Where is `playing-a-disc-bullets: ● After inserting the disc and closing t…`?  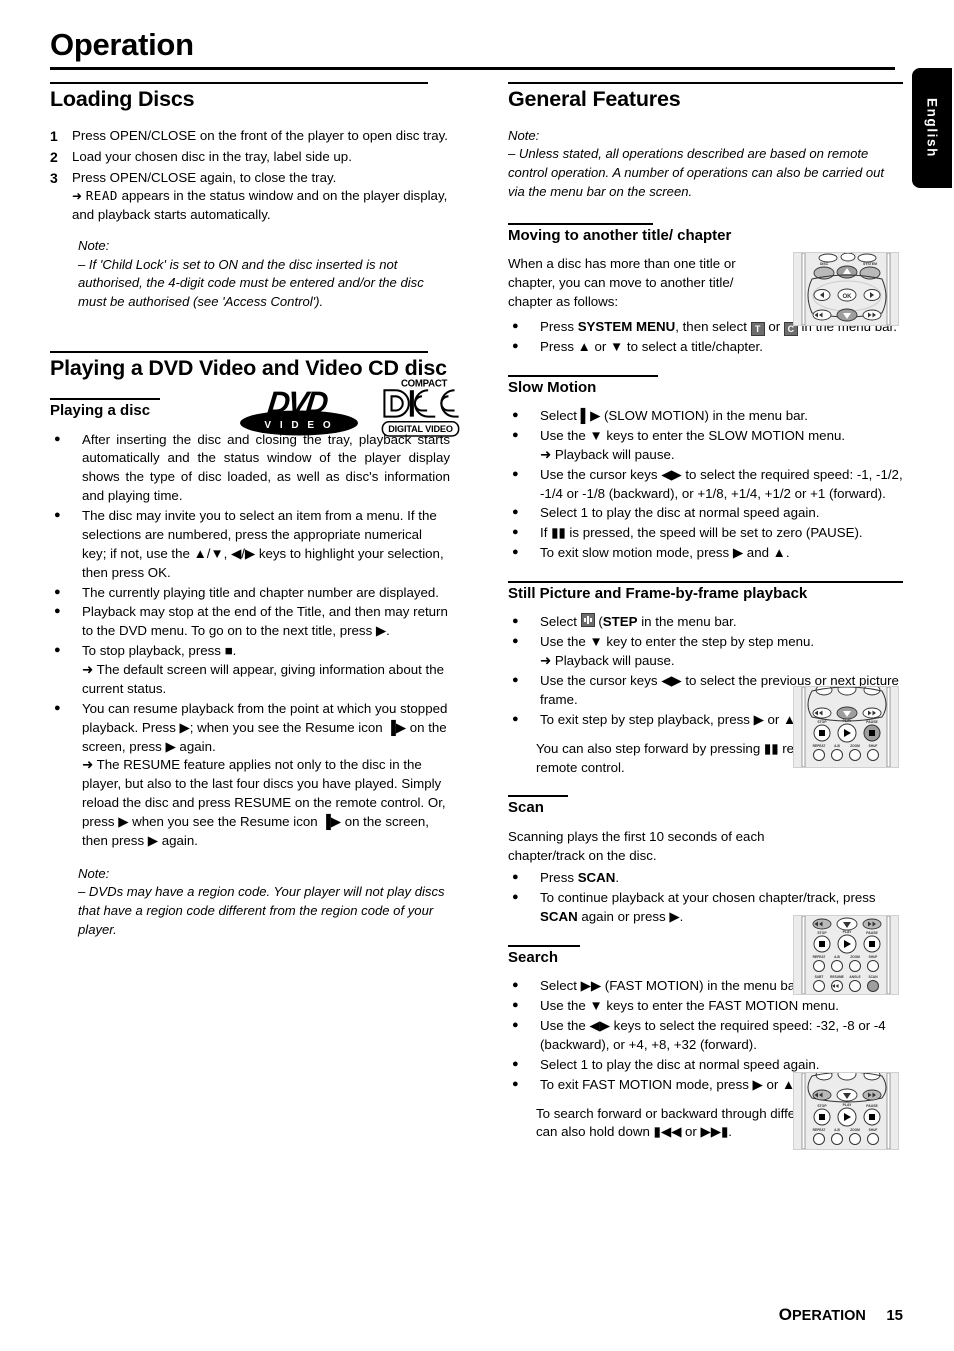 playing-a-disc-bullets: ● After inserting the disc and closing t… is located at coordinates (250, 641).